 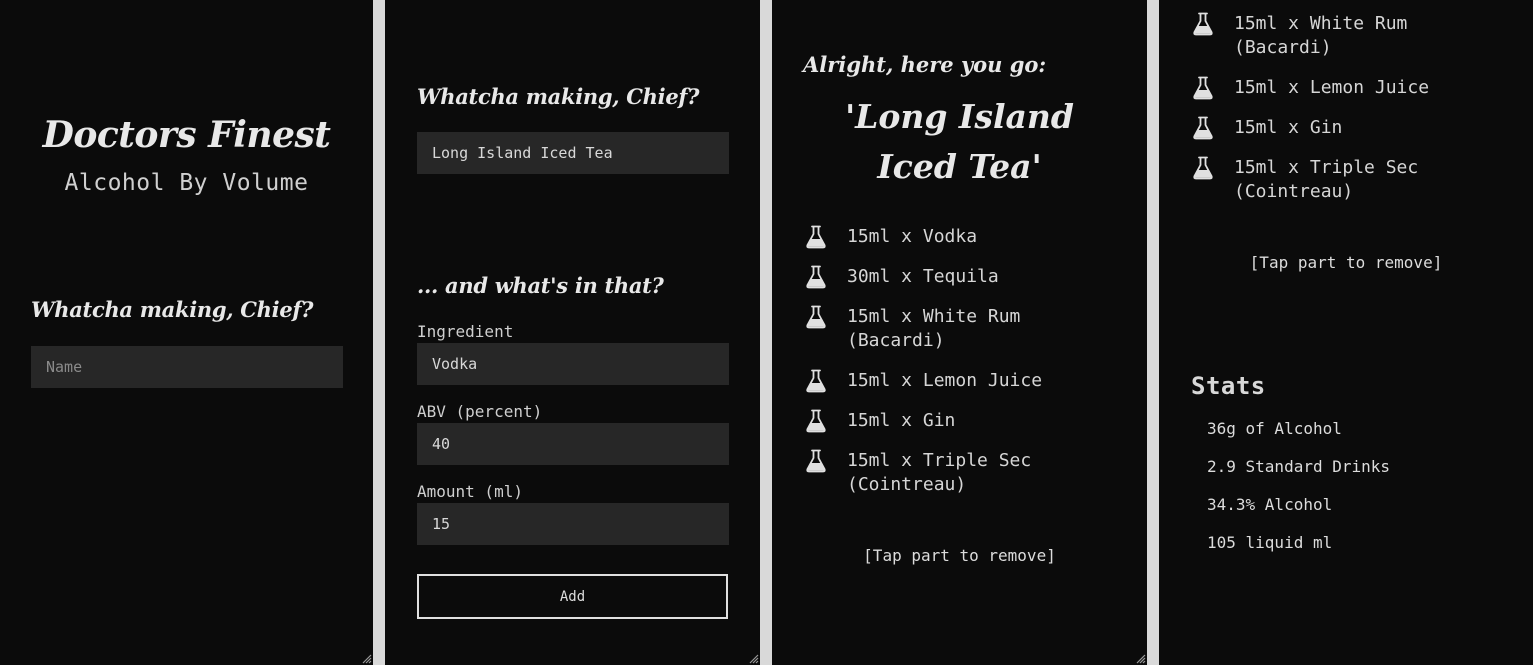 I want to click on ingredient-item: 15ml x Vodka, so click(x=955, y=237).